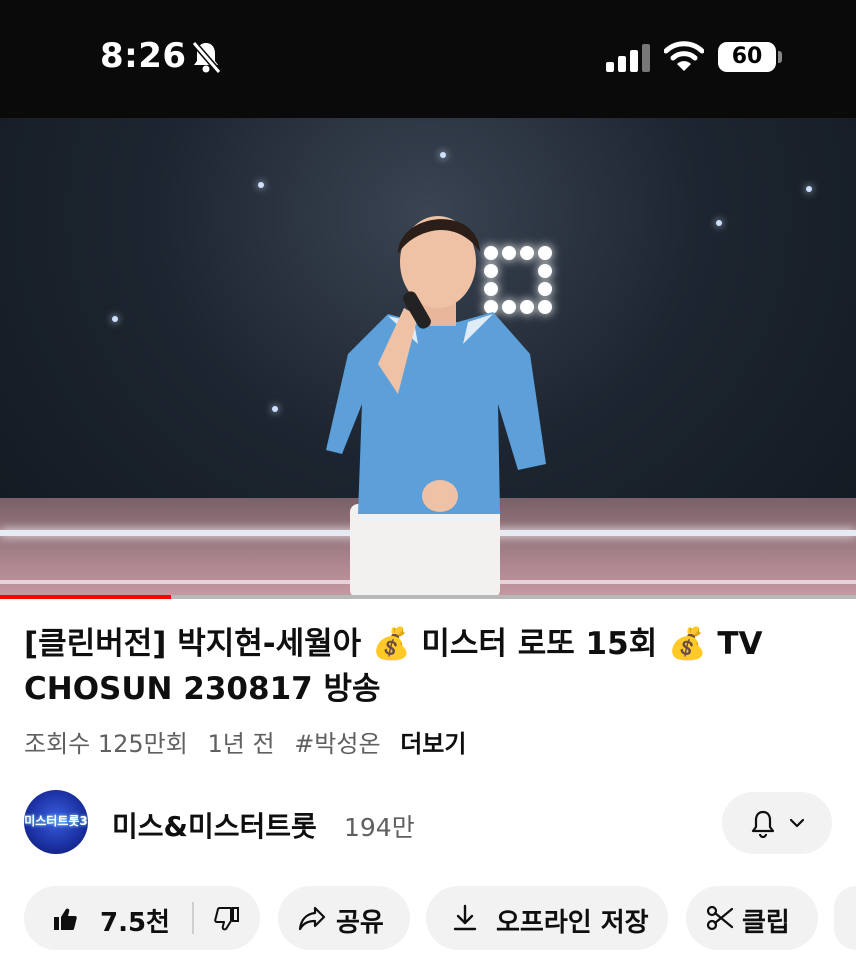 This screenshot has height=974, width=856. I want to click on share-arrow-icon, so click(312, 918).